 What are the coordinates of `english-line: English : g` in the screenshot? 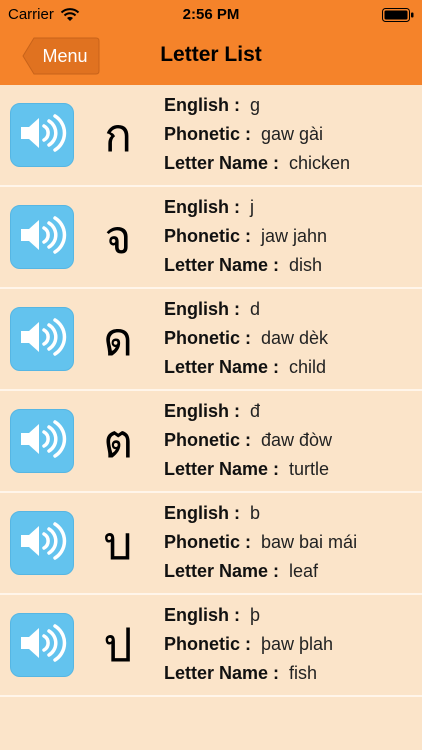 It's located at (257, 105).